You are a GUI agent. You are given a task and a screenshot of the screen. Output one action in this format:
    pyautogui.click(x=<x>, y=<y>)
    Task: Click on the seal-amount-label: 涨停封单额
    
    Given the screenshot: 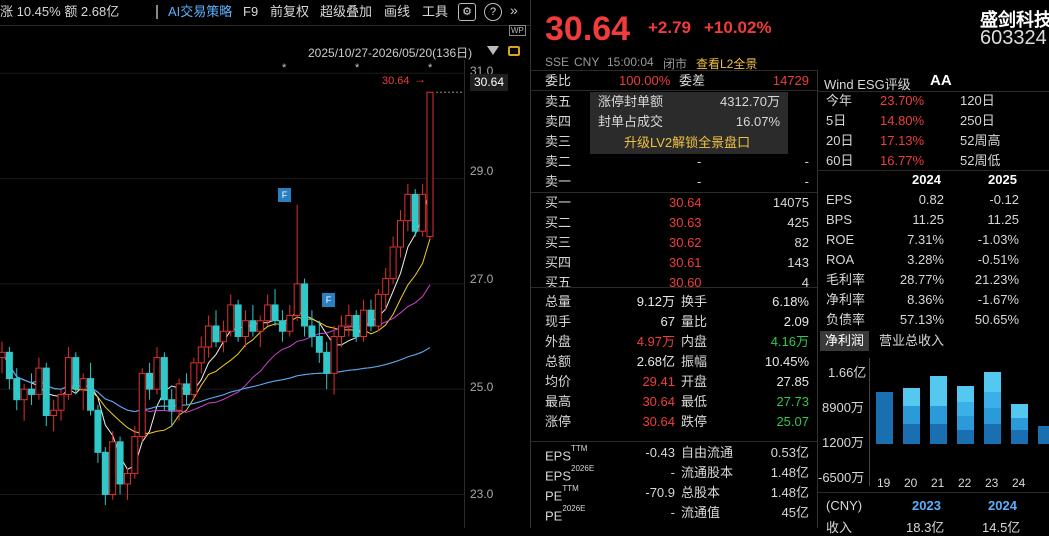 What is the action you would take?
    pyautogui.click(x=631, y=101)
    